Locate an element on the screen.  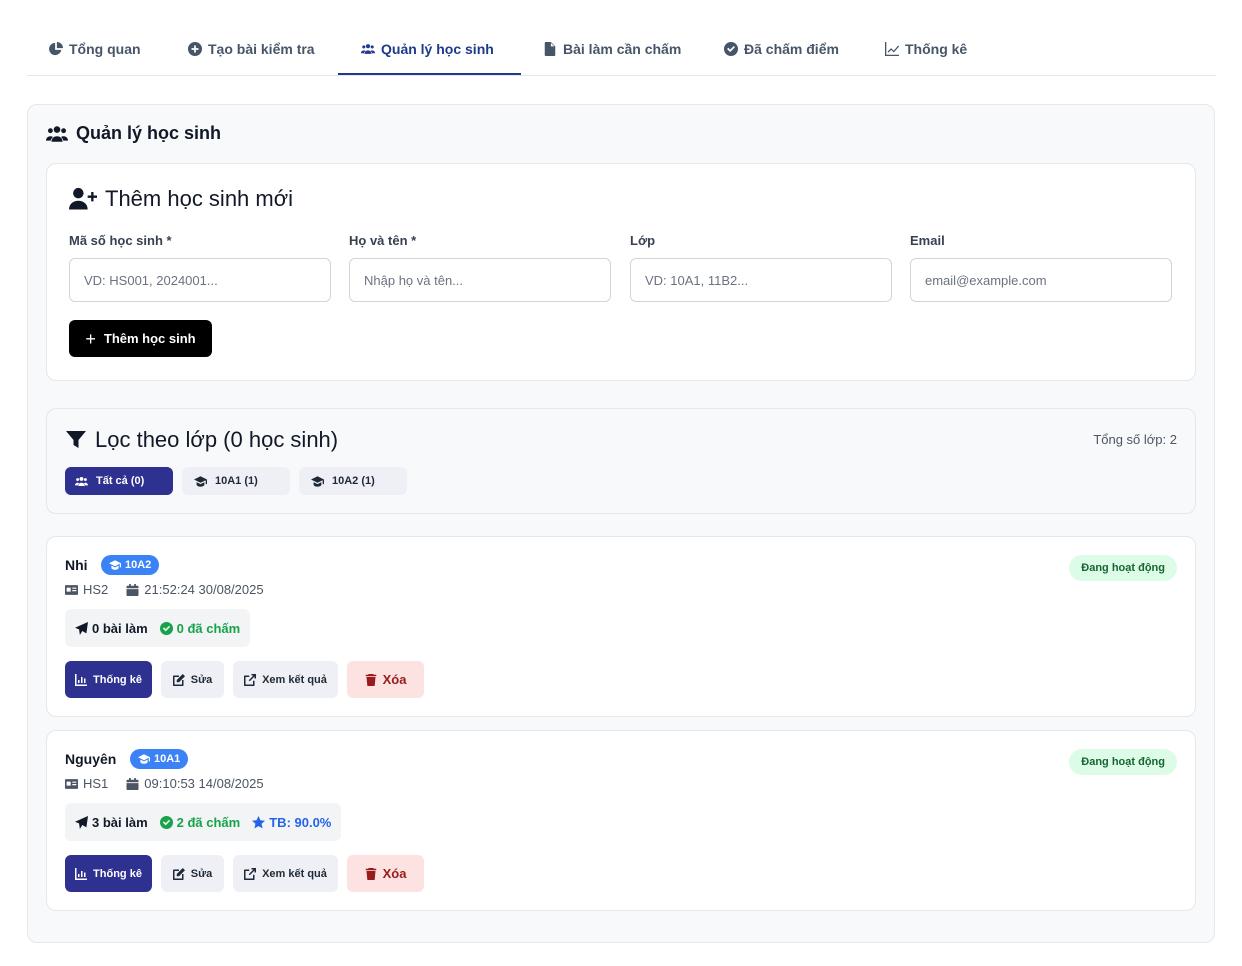
tab-label: Tạo bài kiểm tra is located at coordinates (261, 49).